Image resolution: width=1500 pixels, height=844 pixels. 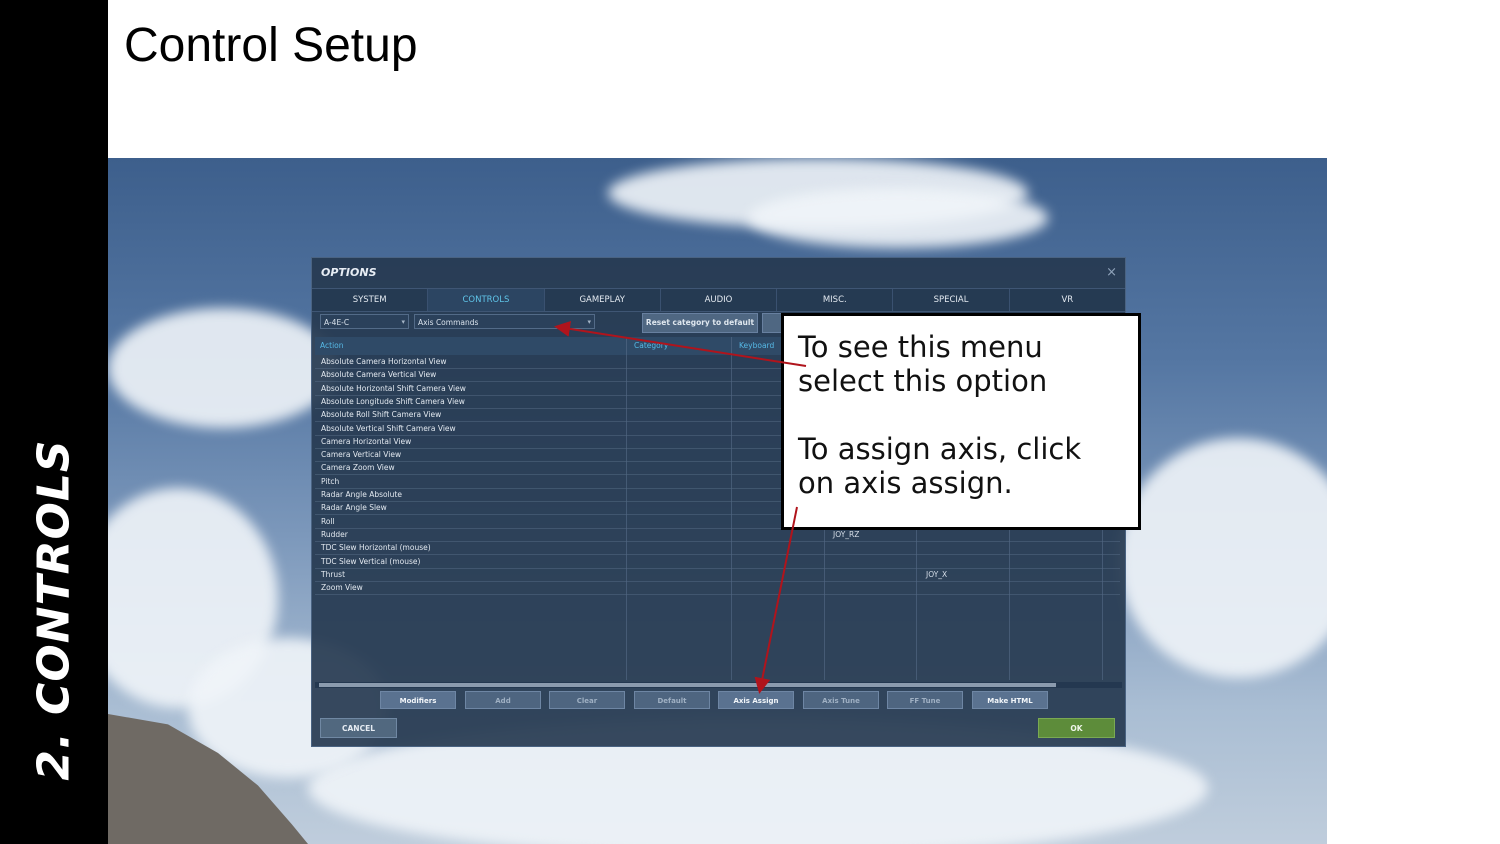 I want to click on aircraft-select: A-4E-C ▾, so click(x=364, y=321).